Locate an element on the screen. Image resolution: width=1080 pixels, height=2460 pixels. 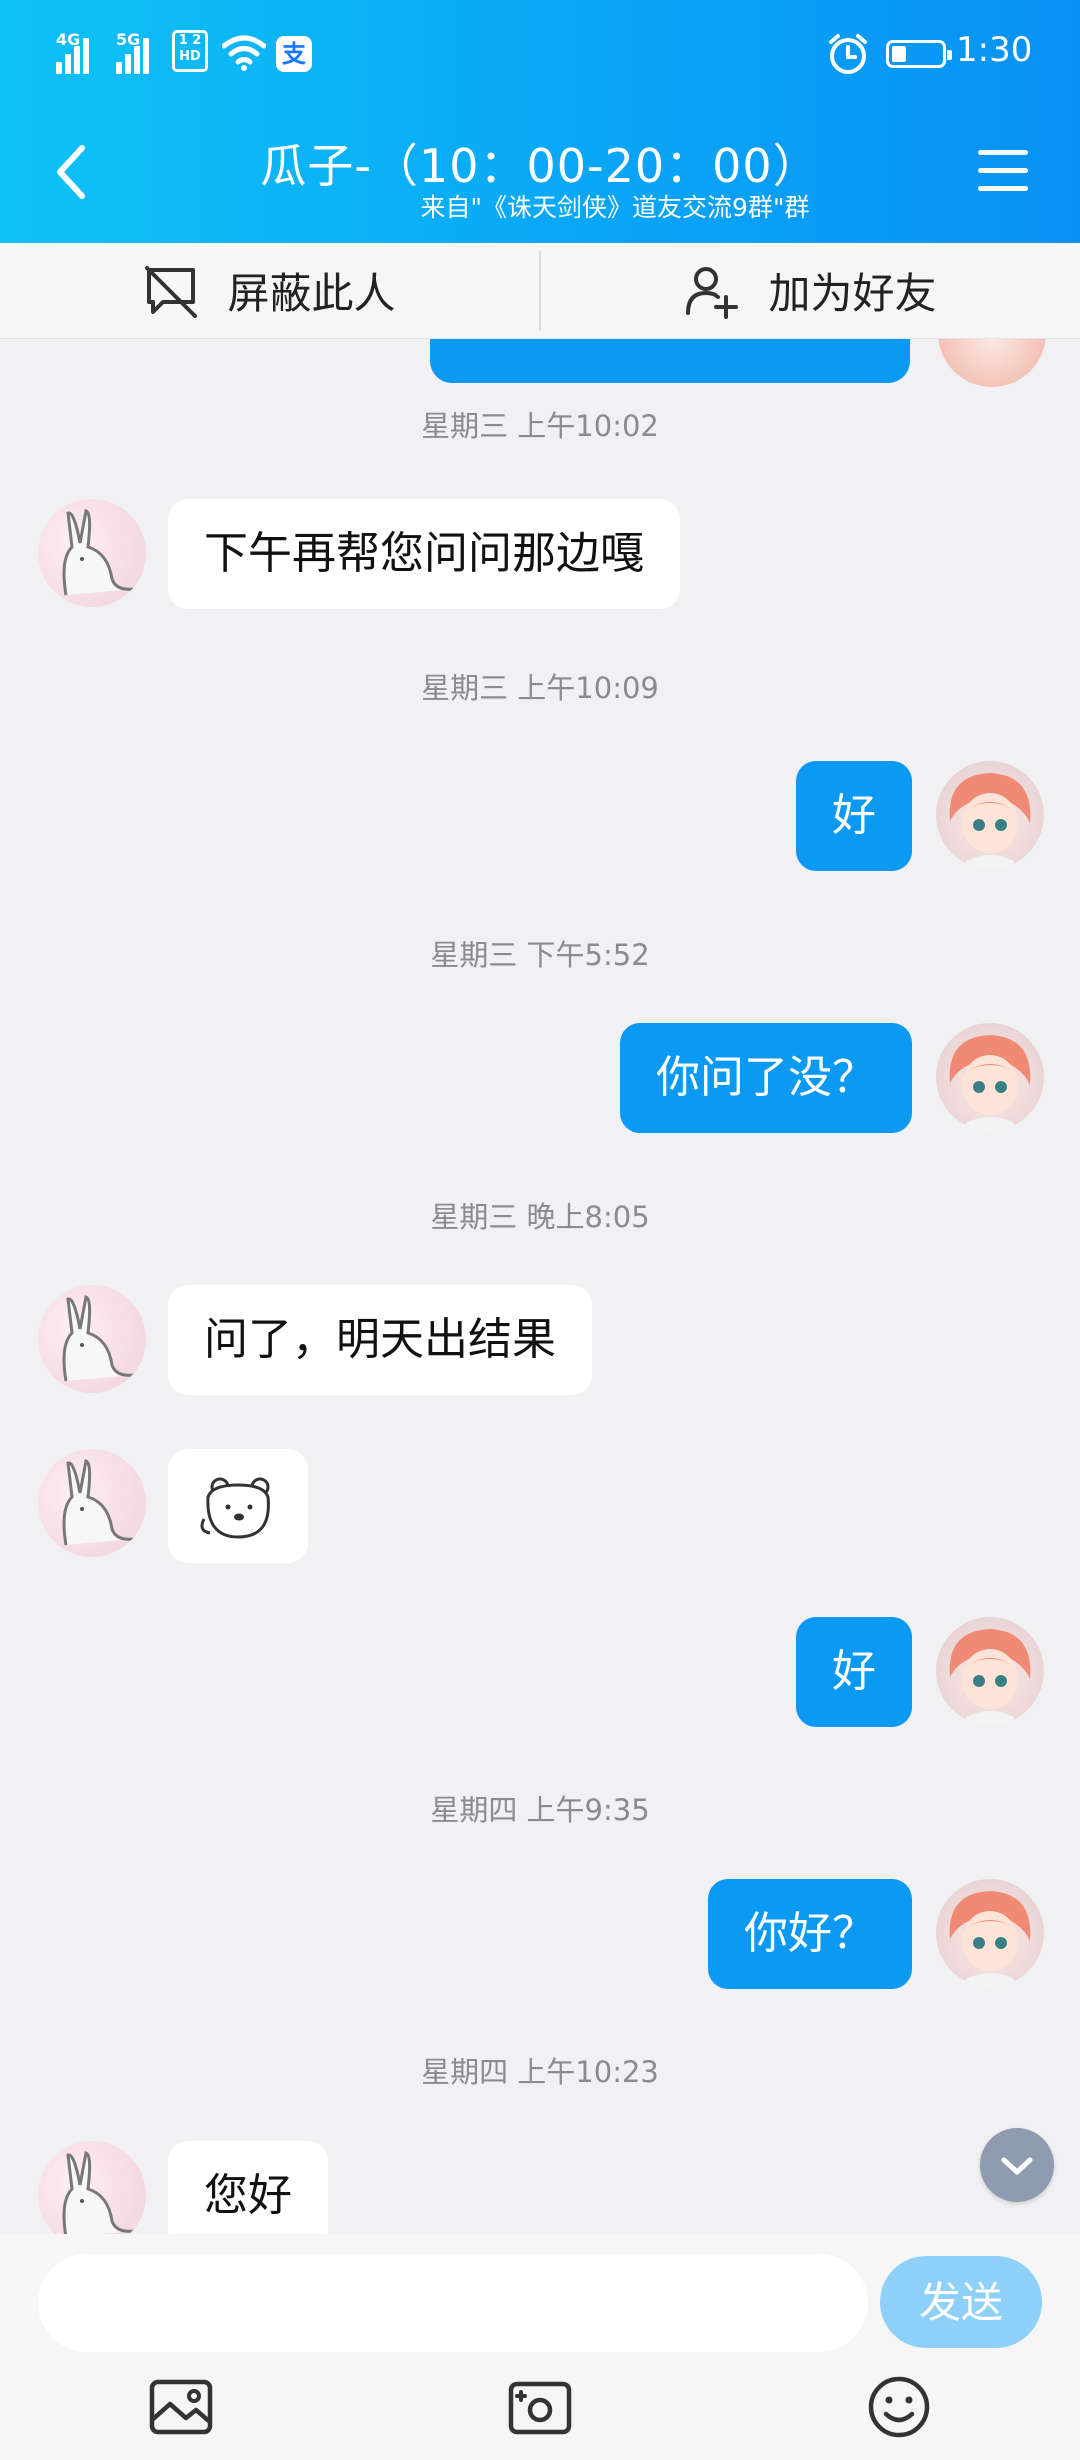
message-bubble: 您好 is located at coordinates (248, 2187).